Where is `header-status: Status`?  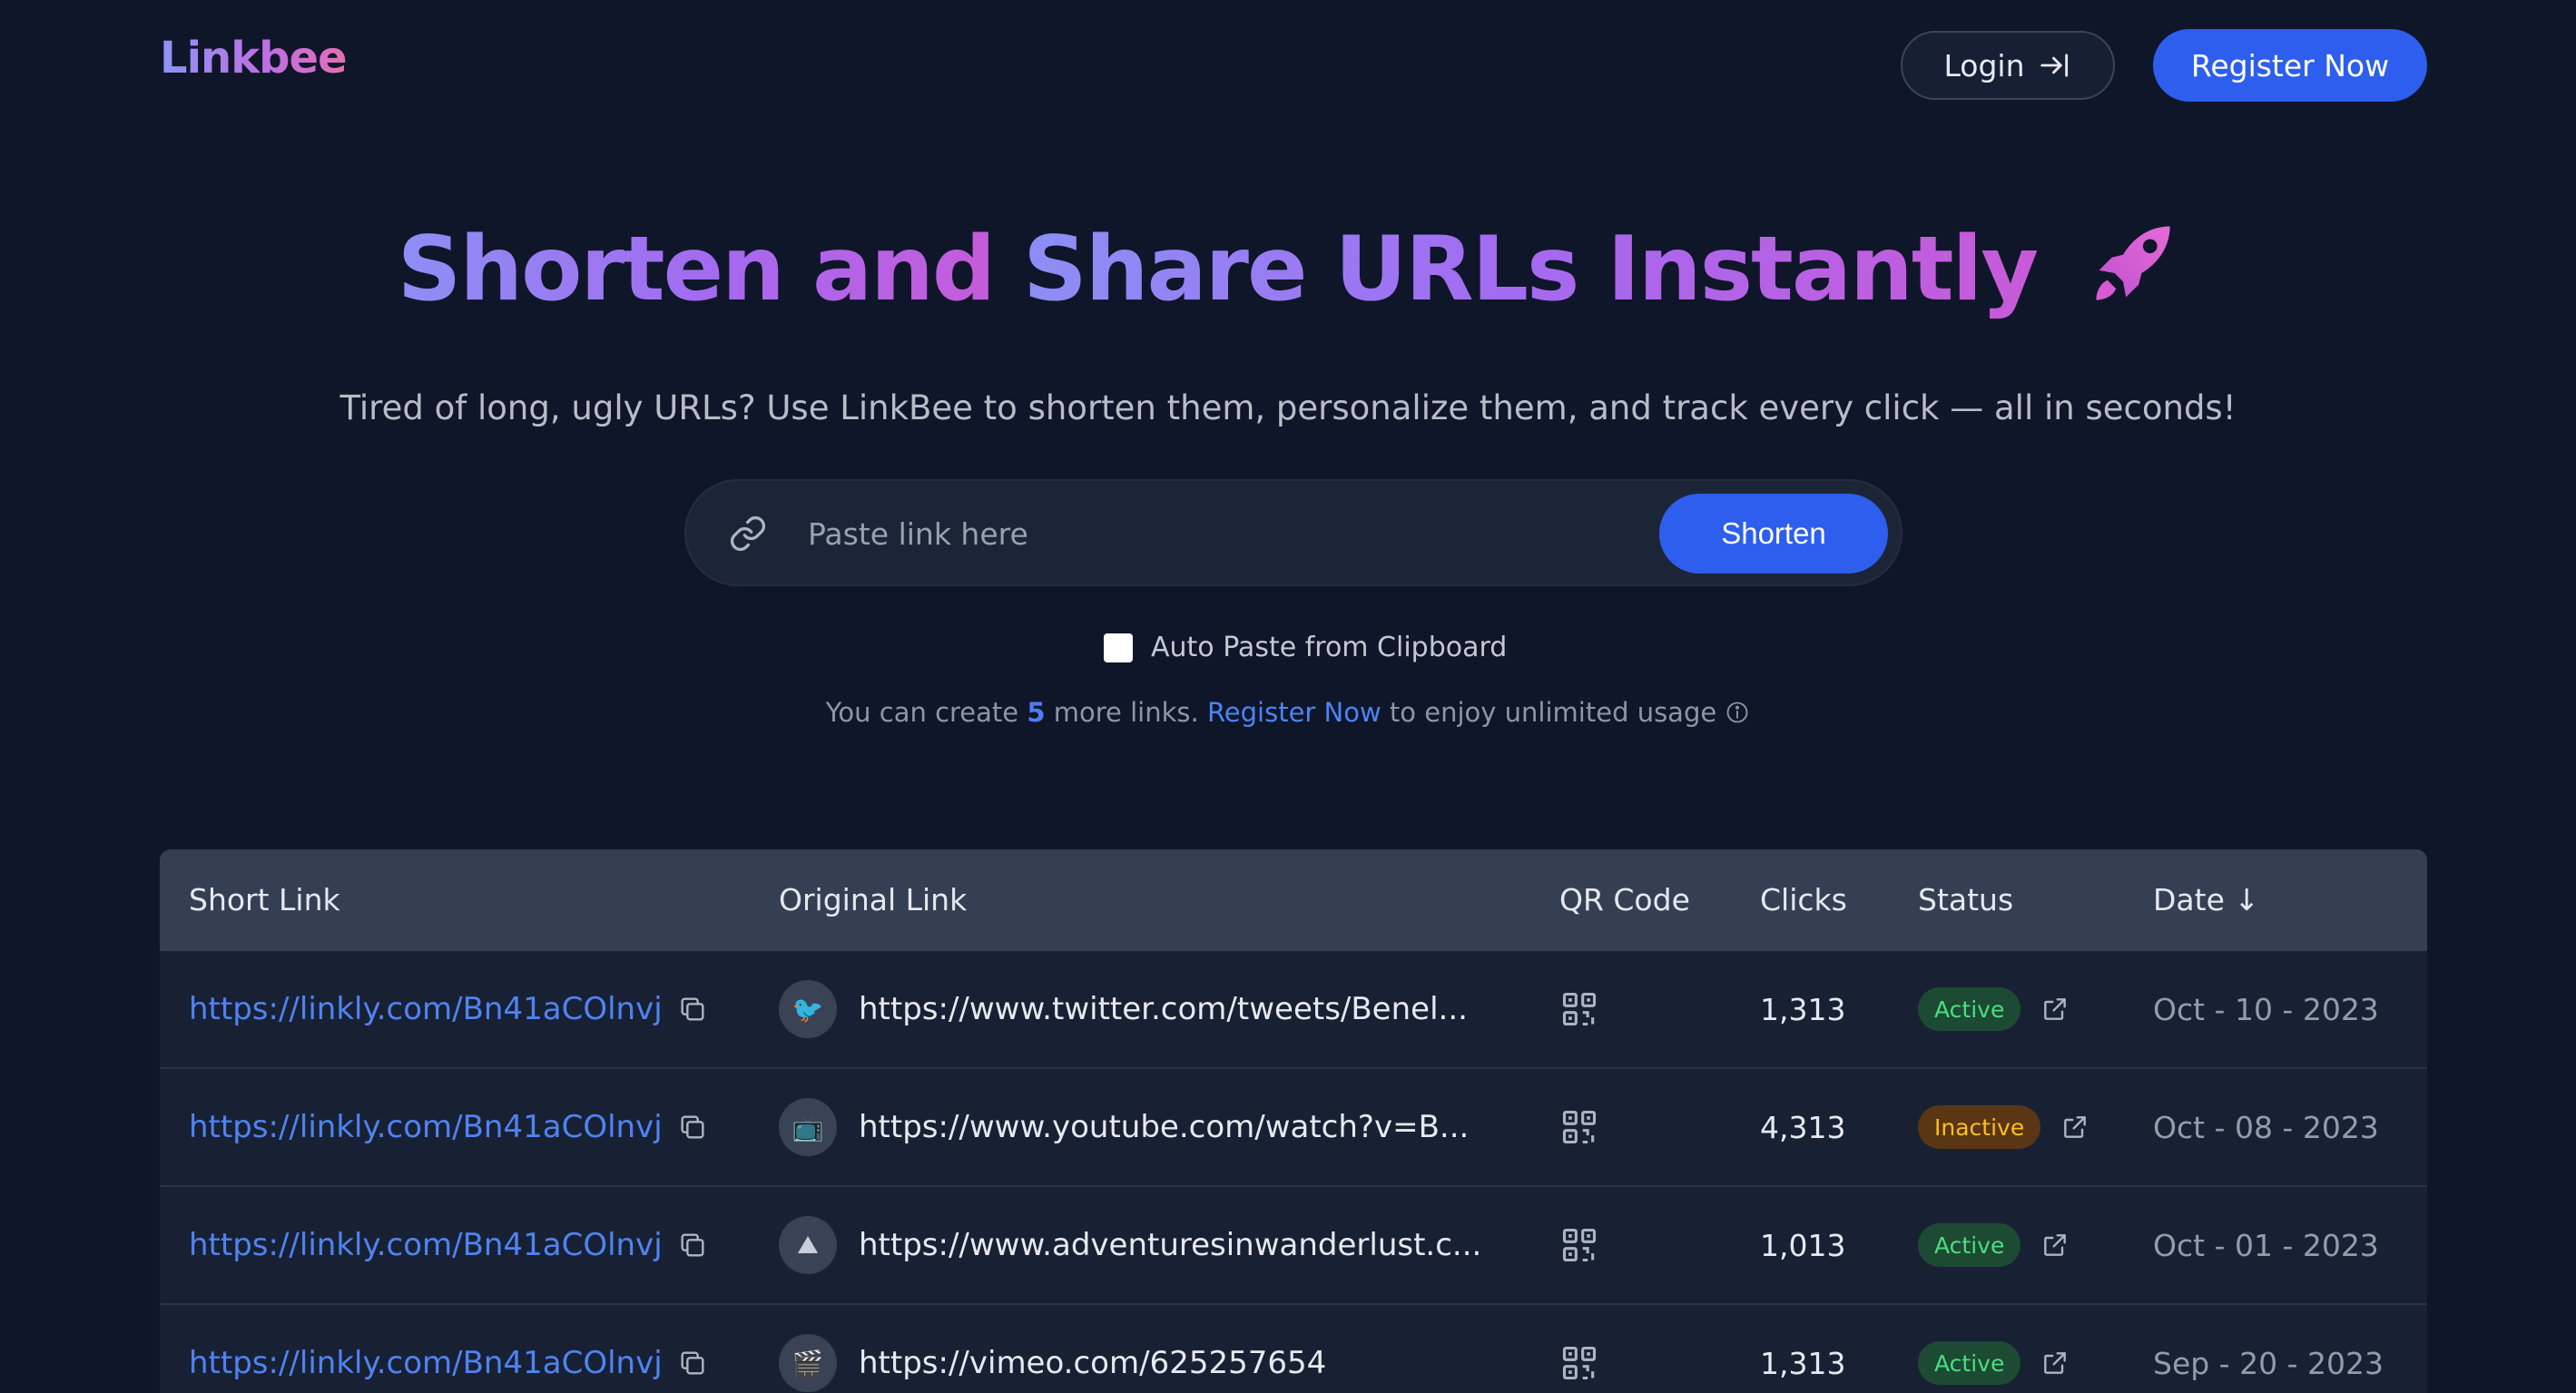
header-status: Status is located at coordinates (1966, 900).